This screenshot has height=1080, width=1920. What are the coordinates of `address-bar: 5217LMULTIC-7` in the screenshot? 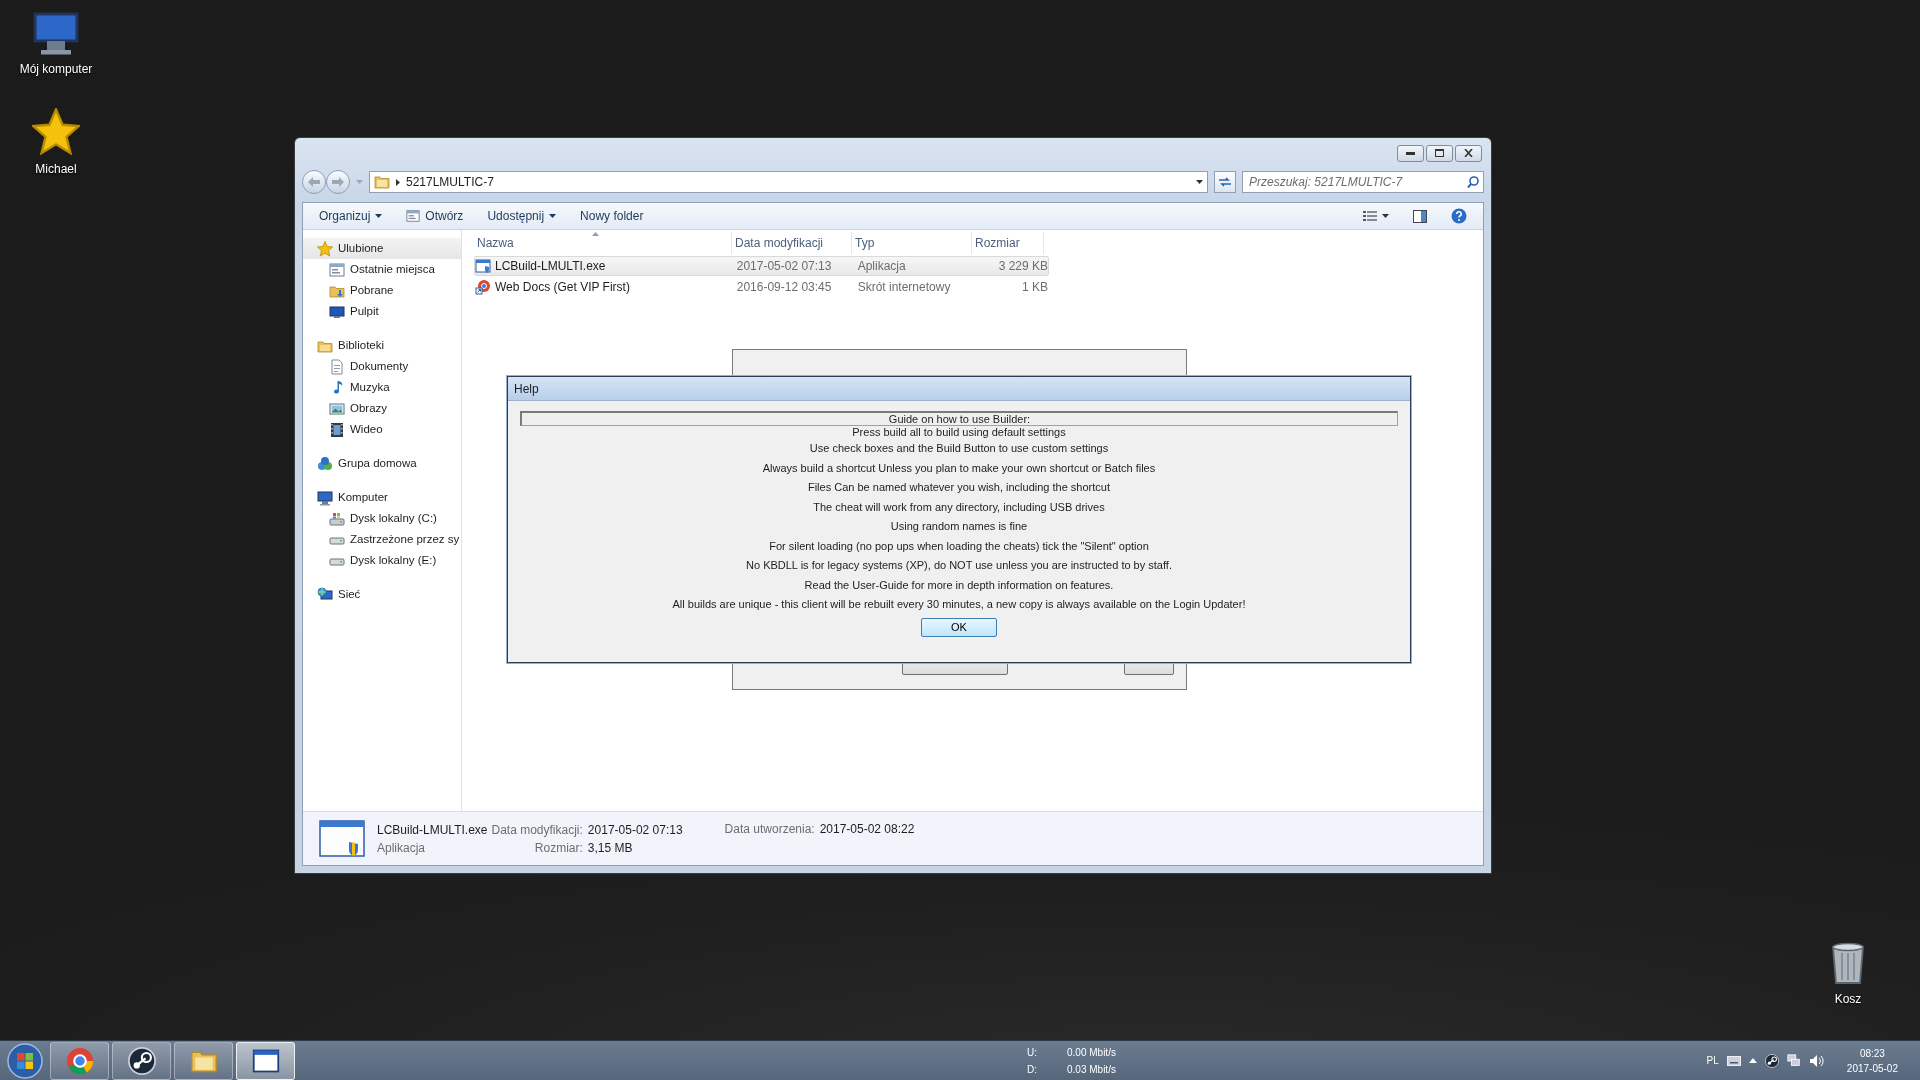 It's located at (788, 182).